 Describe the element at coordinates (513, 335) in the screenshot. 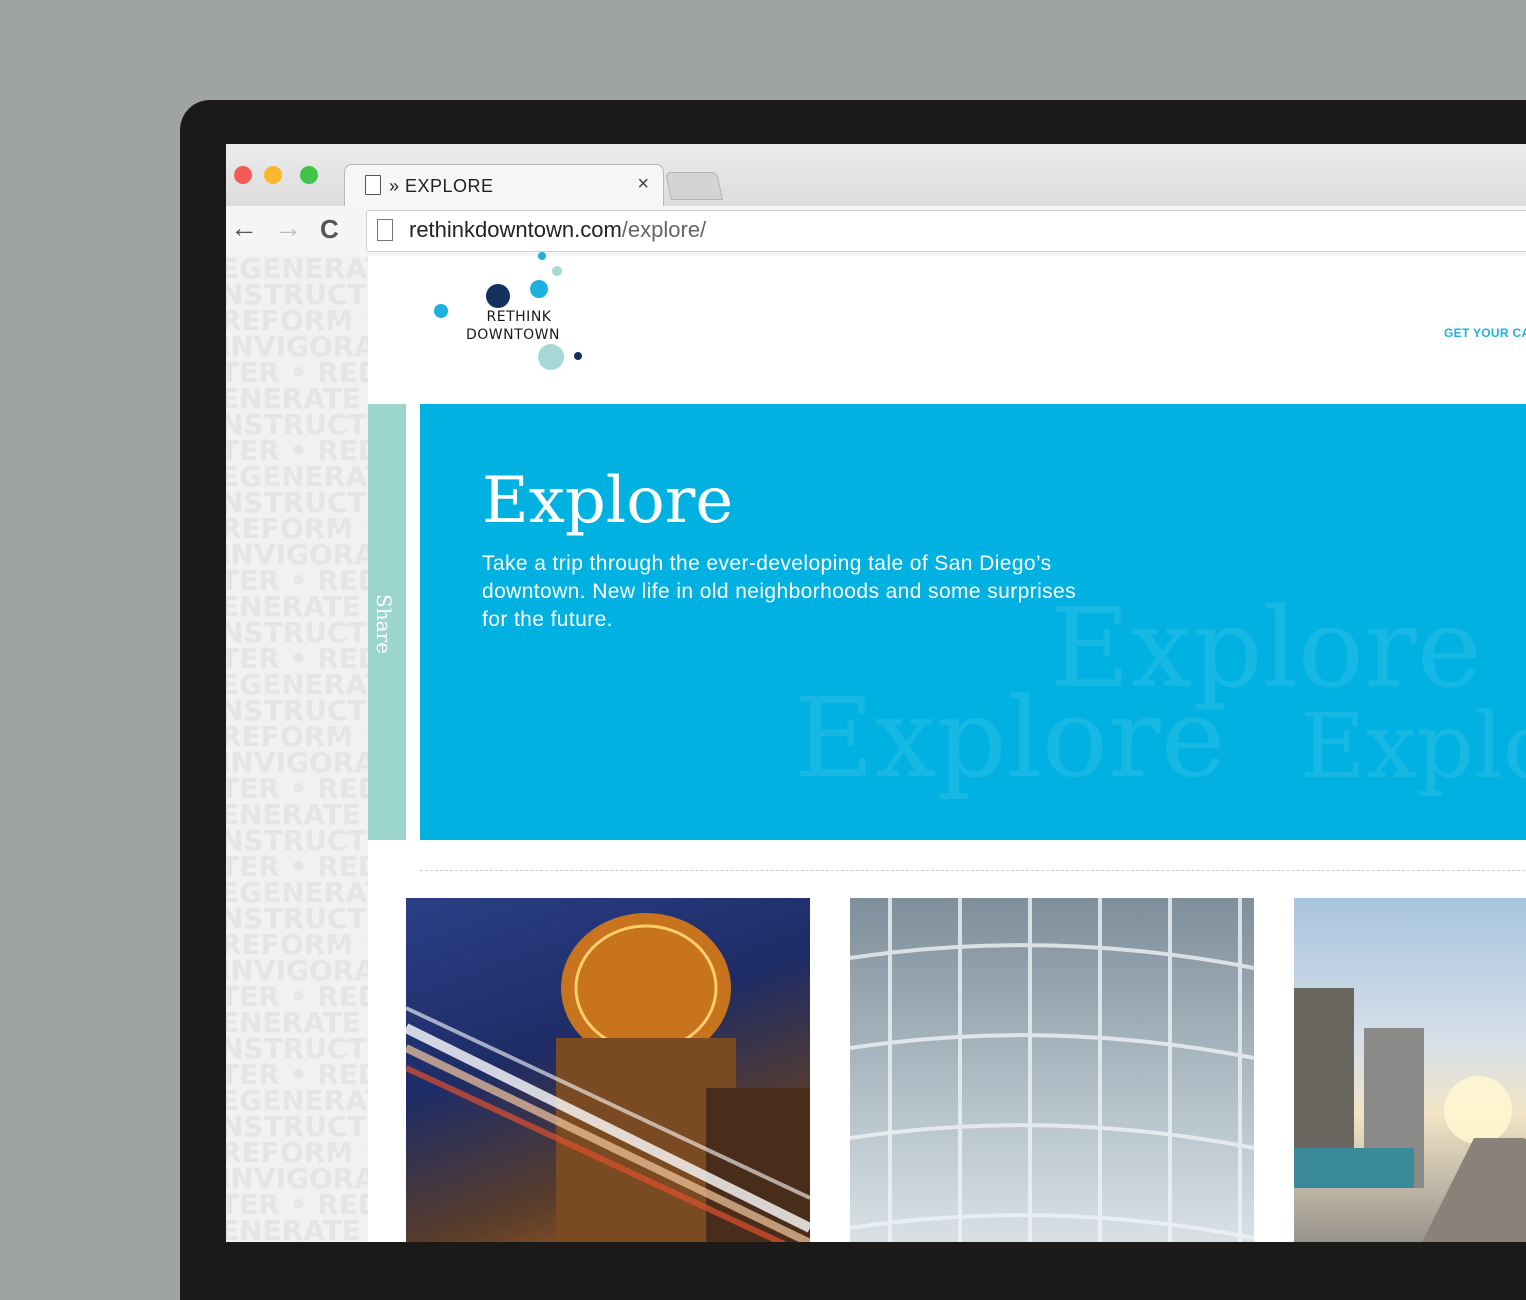

I see `logo-line-2: DOWNTOWN` at that location.